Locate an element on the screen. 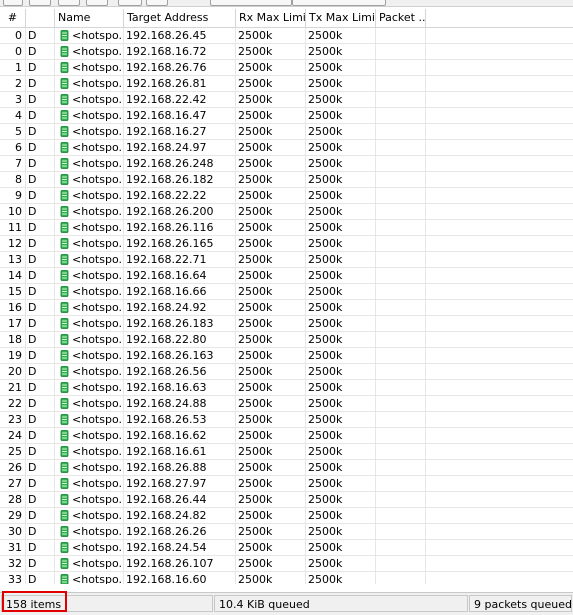 The width and height of the screenshot is (573, 615). row-number: 32 is located at coordinates (15, 563).